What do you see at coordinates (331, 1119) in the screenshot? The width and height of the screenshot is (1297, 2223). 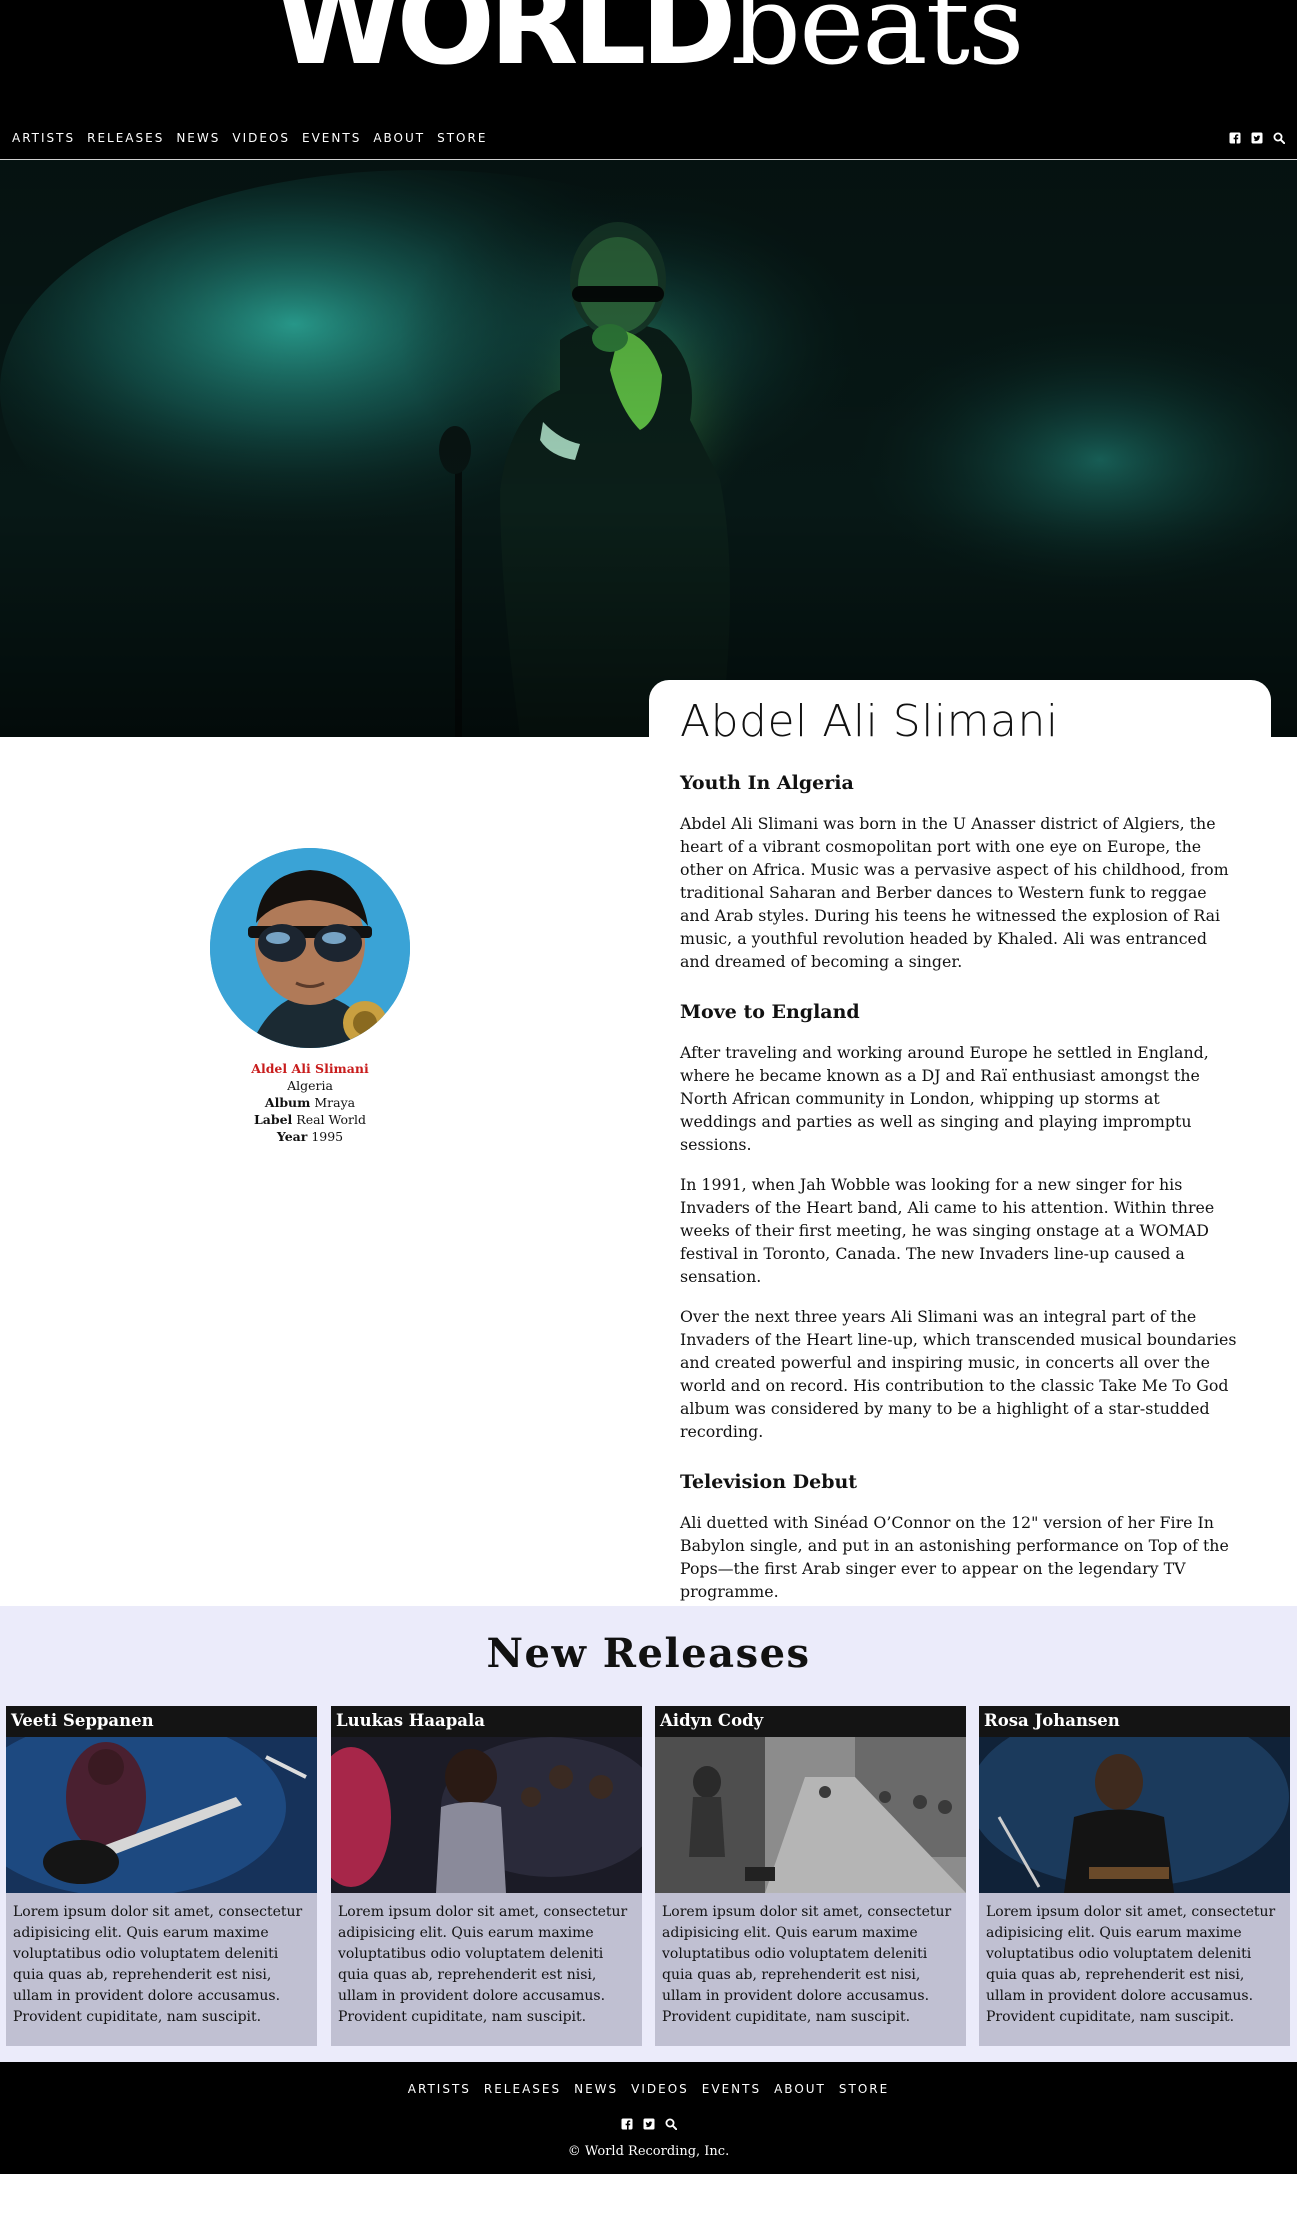 I see `label-value: Real World` at bounding box center [331, 1119].